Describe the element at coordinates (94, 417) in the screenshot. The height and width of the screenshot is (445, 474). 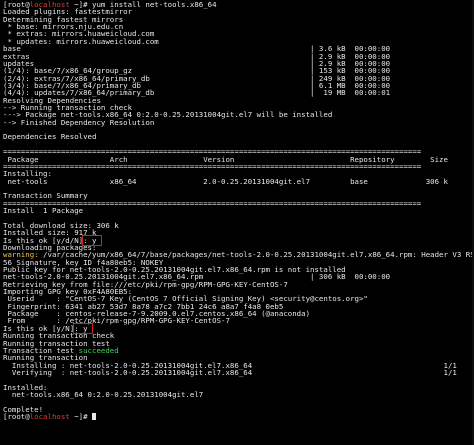
I see `text-cursor` at that location.